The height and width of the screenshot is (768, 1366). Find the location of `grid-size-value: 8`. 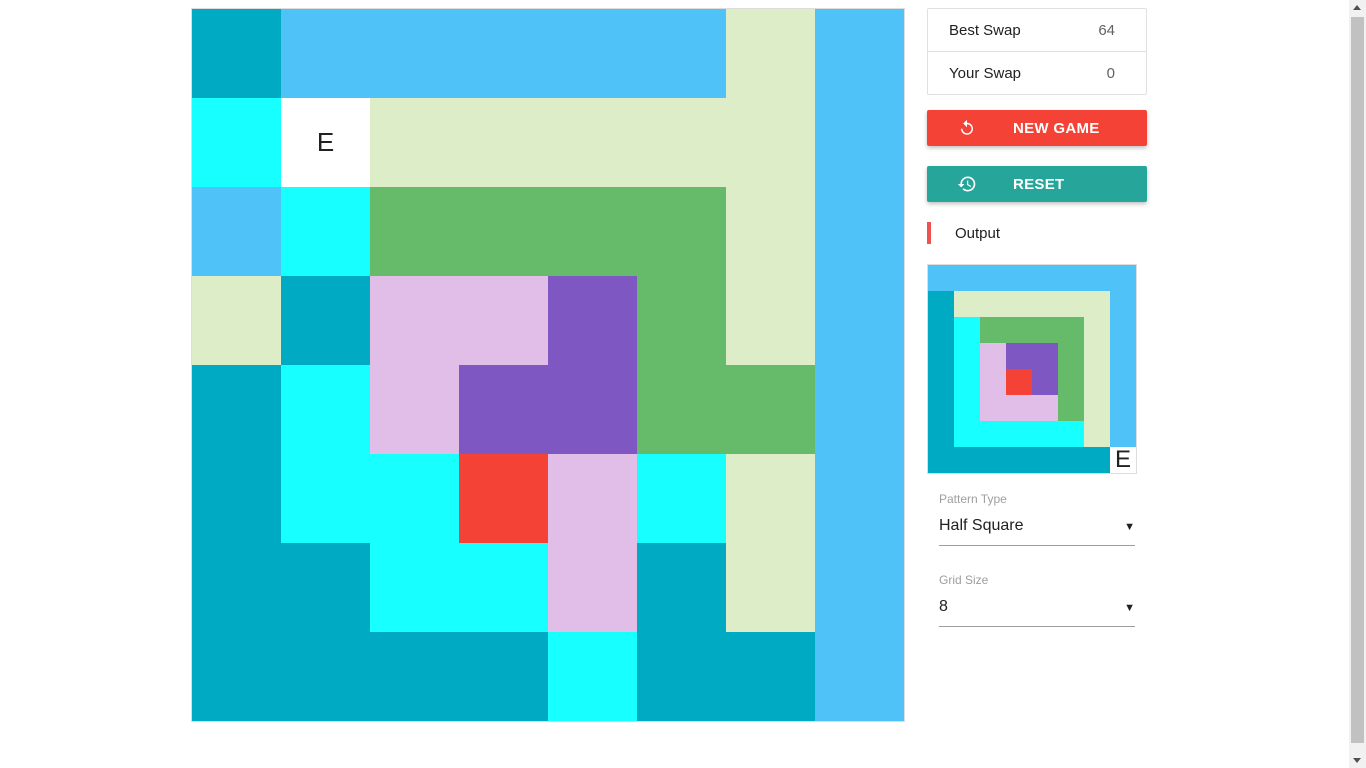

grid-size-value: 8 is located at coordinates (943, 606).